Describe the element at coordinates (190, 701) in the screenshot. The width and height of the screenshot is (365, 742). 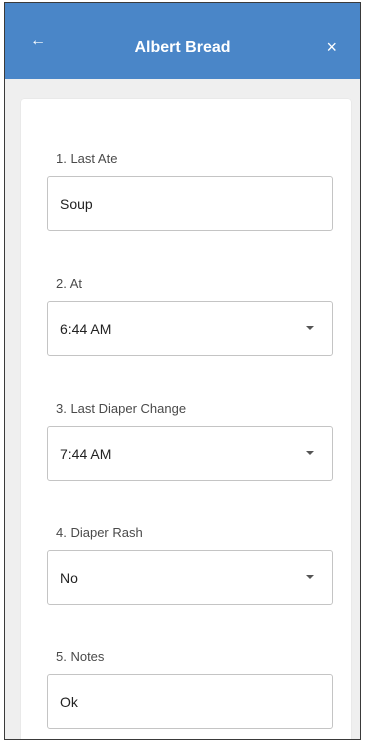
I see `notes-input: Ok` at that location.